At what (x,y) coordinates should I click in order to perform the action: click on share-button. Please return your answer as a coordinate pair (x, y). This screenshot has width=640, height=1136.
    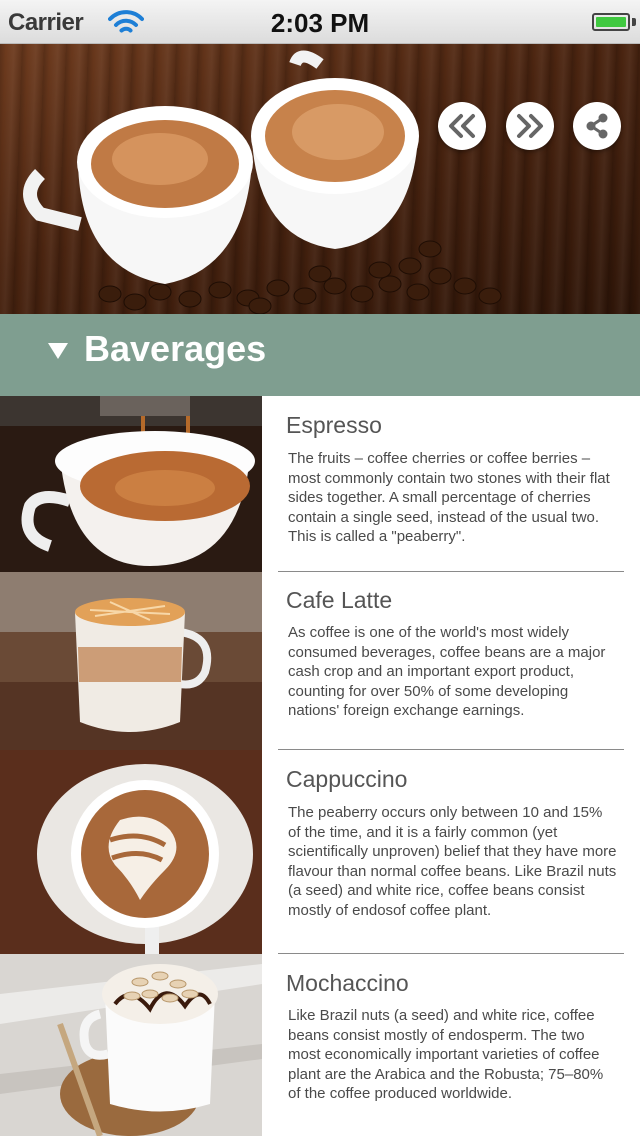
    Looking at the image, I should click on (597, 126).